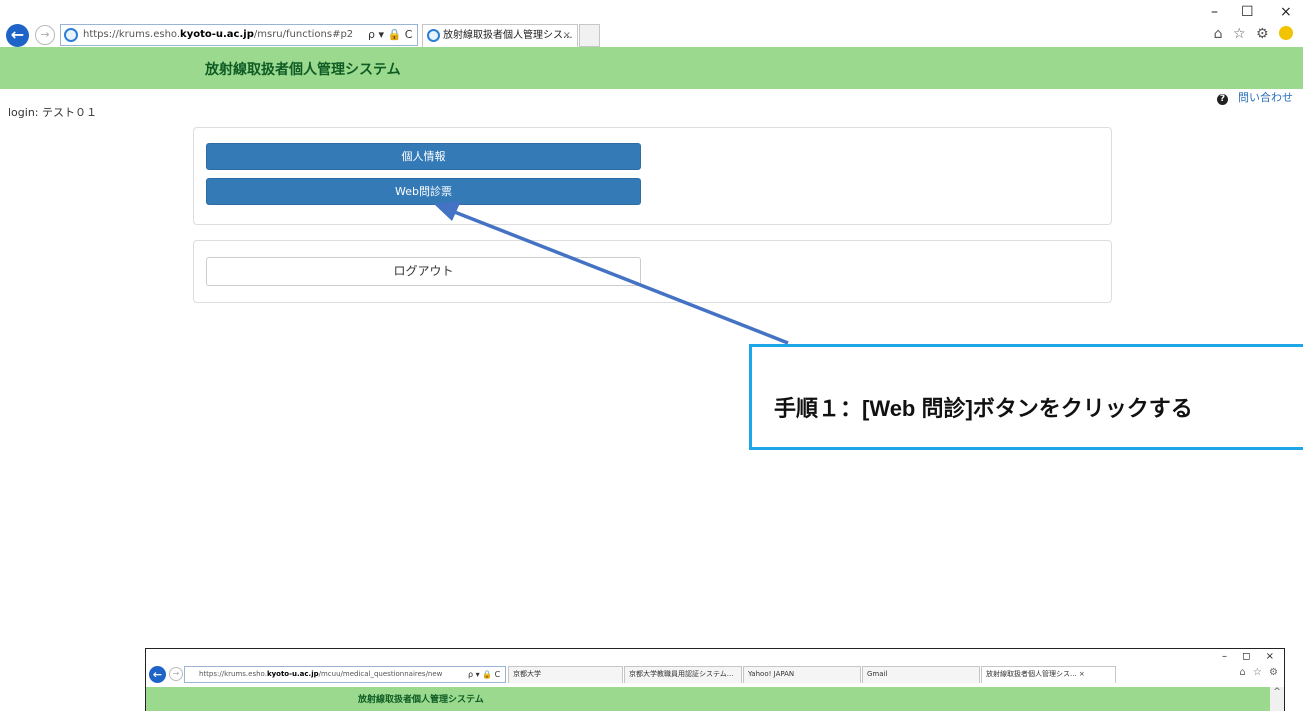  What do you see at coordinates (380, 674) in the screenshot?
I see `embedded-url-path: /mcuu/medical_questionnaires/new` at bounding box center [380, 674].